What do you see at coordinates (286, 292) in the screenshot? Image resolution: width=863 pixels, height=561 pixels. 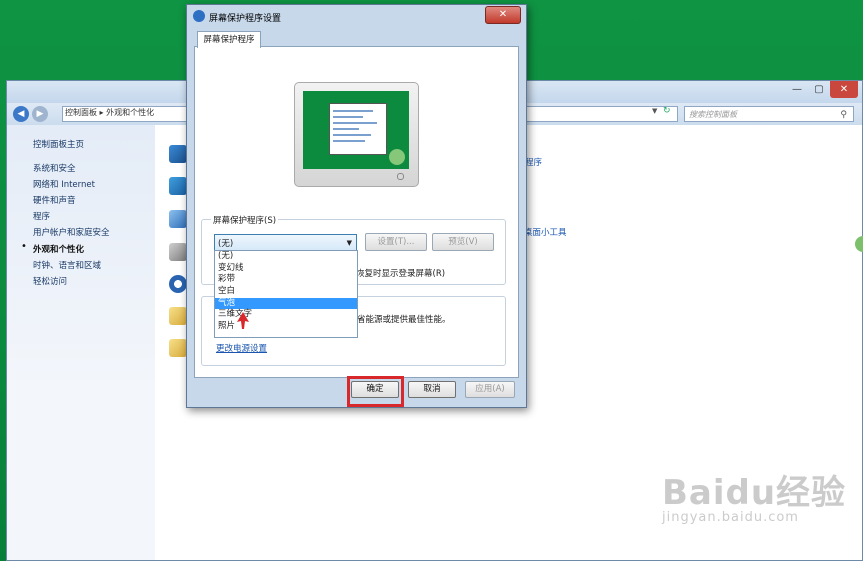 I see `dropdown-option-blank: 空白` at bounding box center [286, 292].